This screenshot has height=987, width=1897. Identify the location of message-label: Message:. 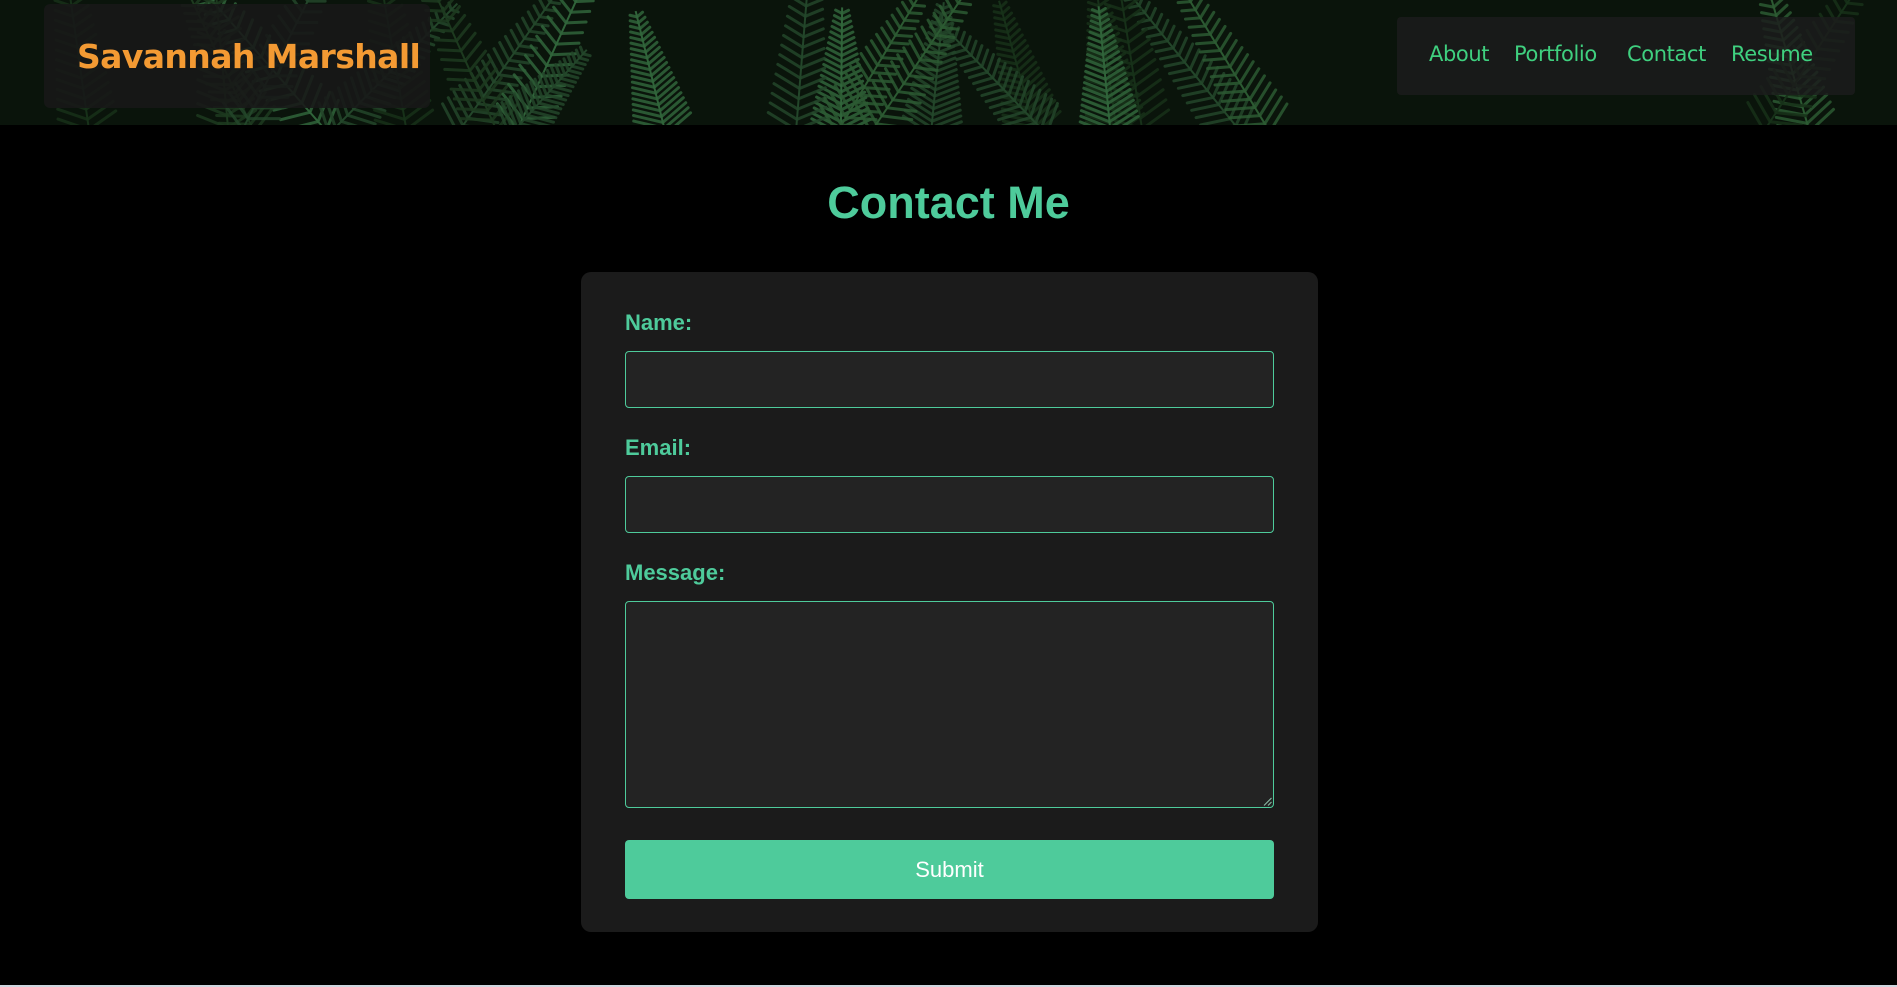
(675, 572).